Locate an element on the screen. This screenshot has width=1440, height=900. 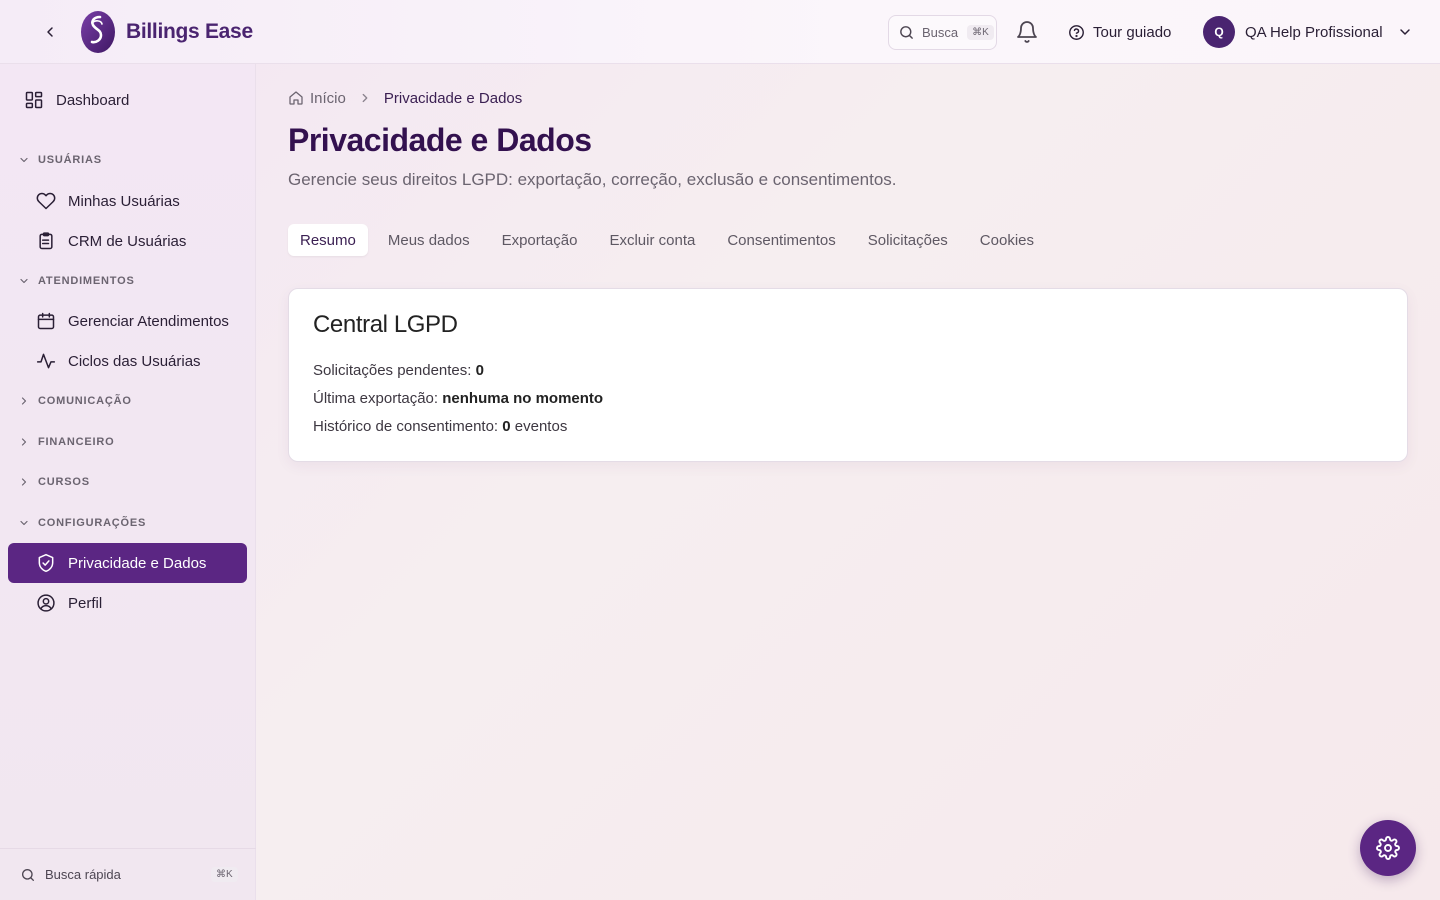
sidebar-item-privacidade-dados: Privacidade e Dados is located at coordinates (127, 563).